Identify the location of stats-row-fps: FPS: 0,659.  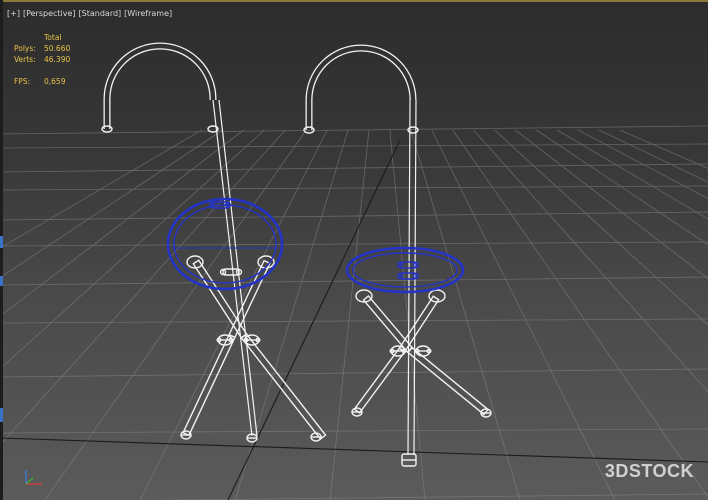
(49, 81).